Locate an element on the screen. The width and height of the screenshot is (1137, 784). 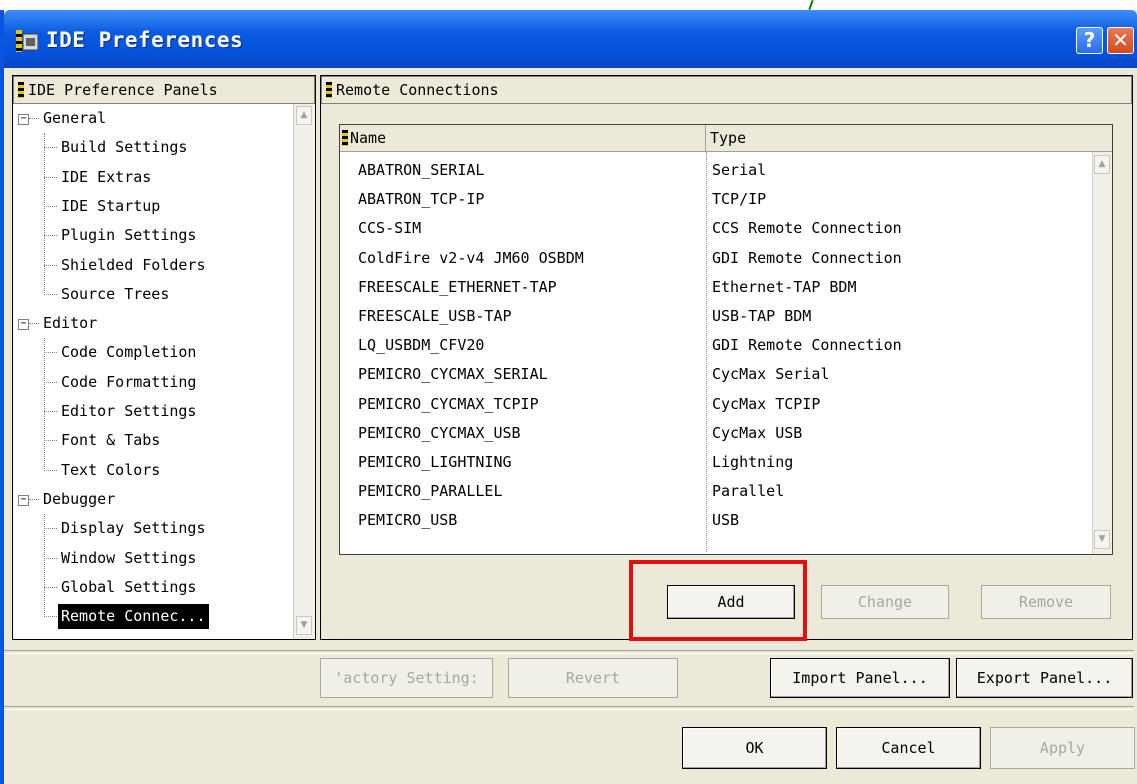
table-row: ABATRON_TCP-IP TCP/IP is located at coordinates (716, 199).